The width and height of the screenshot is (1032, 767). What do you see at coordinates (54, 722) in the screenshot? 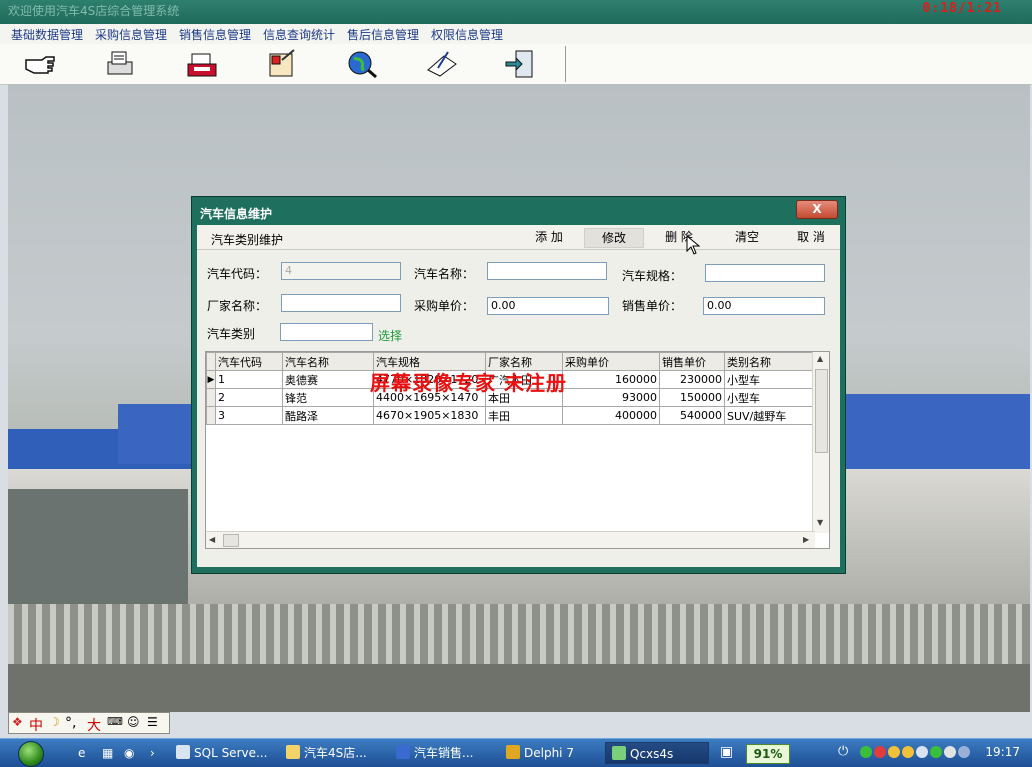
I see `moon-icon: ☽` at bounding box center [54, 722].